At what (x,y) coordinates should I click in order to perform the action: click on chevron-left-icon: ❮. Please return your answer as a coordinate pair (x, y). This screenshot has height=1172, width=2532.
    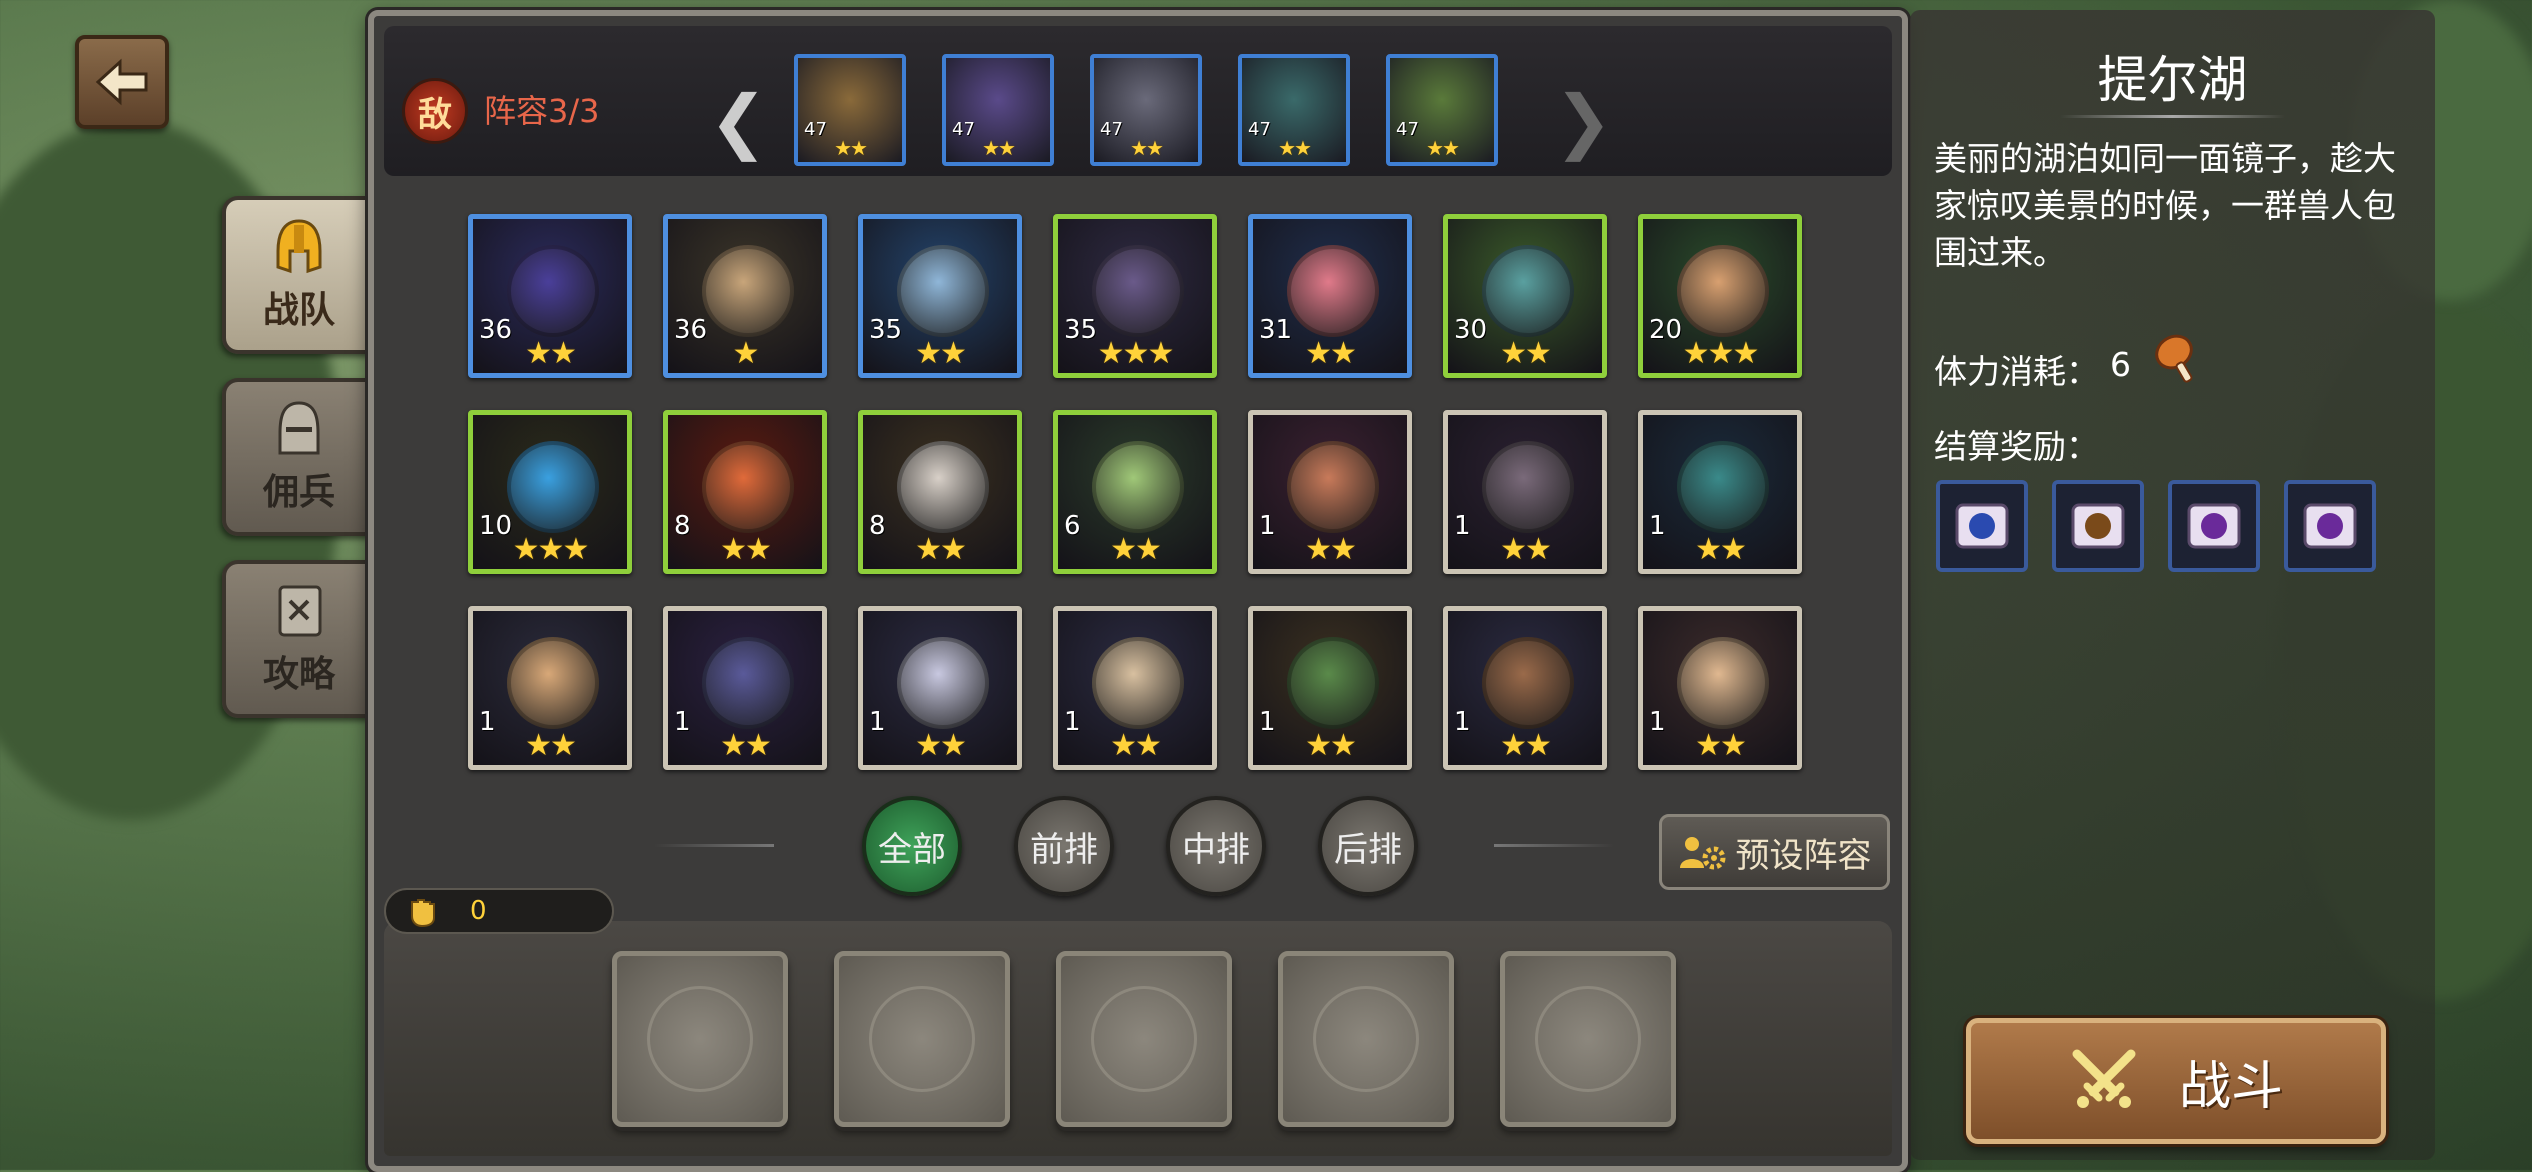
    Looking at the image, I should click on (738, 121).